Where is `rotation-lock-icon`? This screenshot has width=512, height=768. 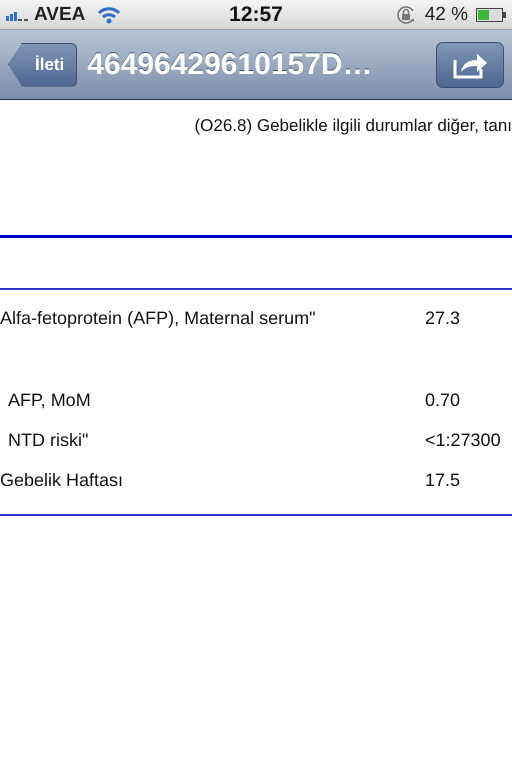 rotation-lock-icon is located at coordinates (405, 15).